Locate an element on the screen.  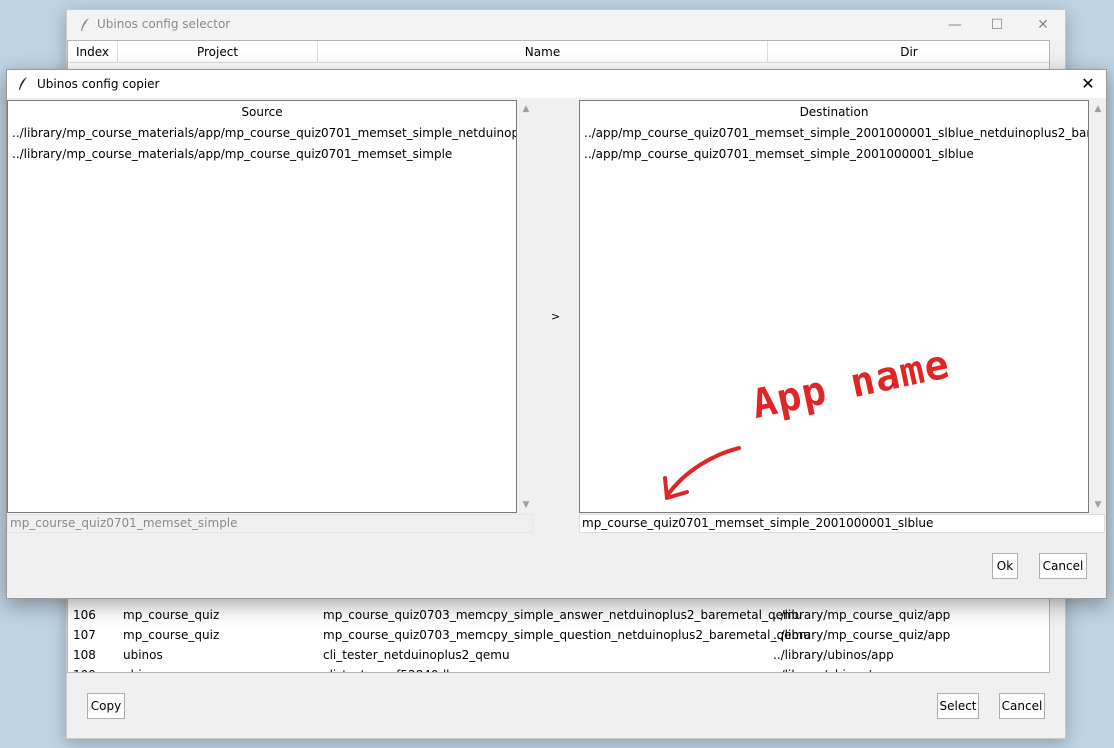
column-header-index: Index is located at coordinates (93, 52).